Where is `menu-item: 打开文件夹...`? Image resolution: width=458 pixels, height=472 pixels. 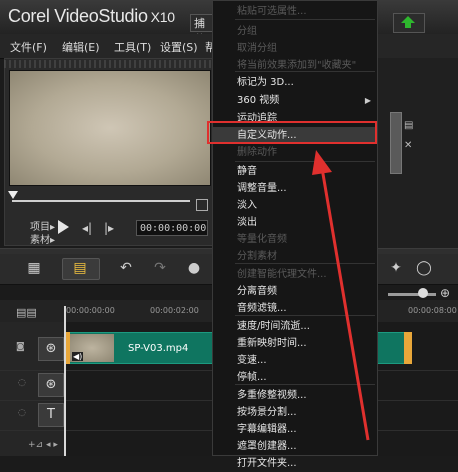 menu-item: 打开文件夹... is located at coordinates (295, 463).